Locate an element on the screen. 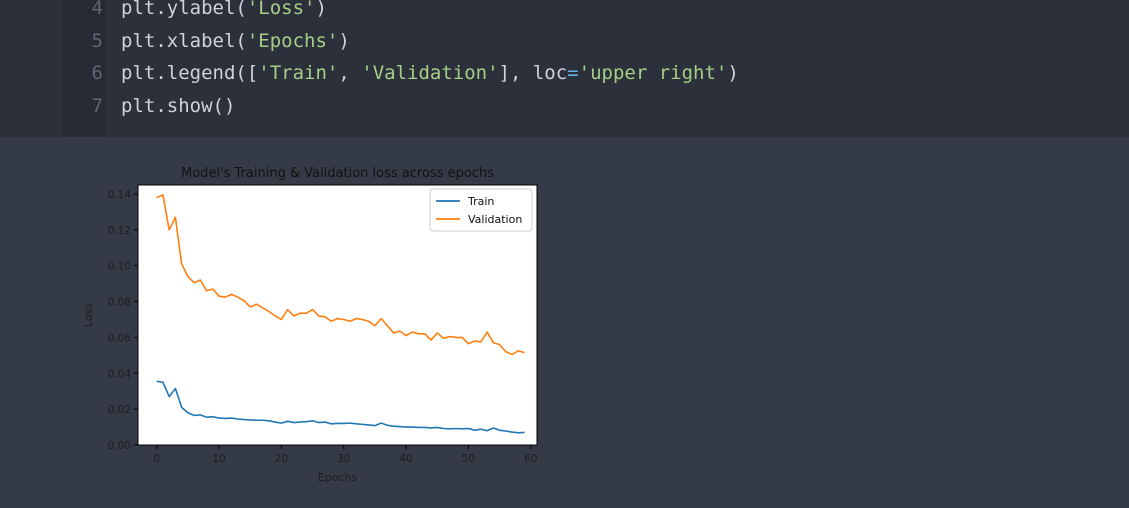 This screenshot has width=1129, height=508. y-tick-label: 0.10 is located at coordinates (119, 267).